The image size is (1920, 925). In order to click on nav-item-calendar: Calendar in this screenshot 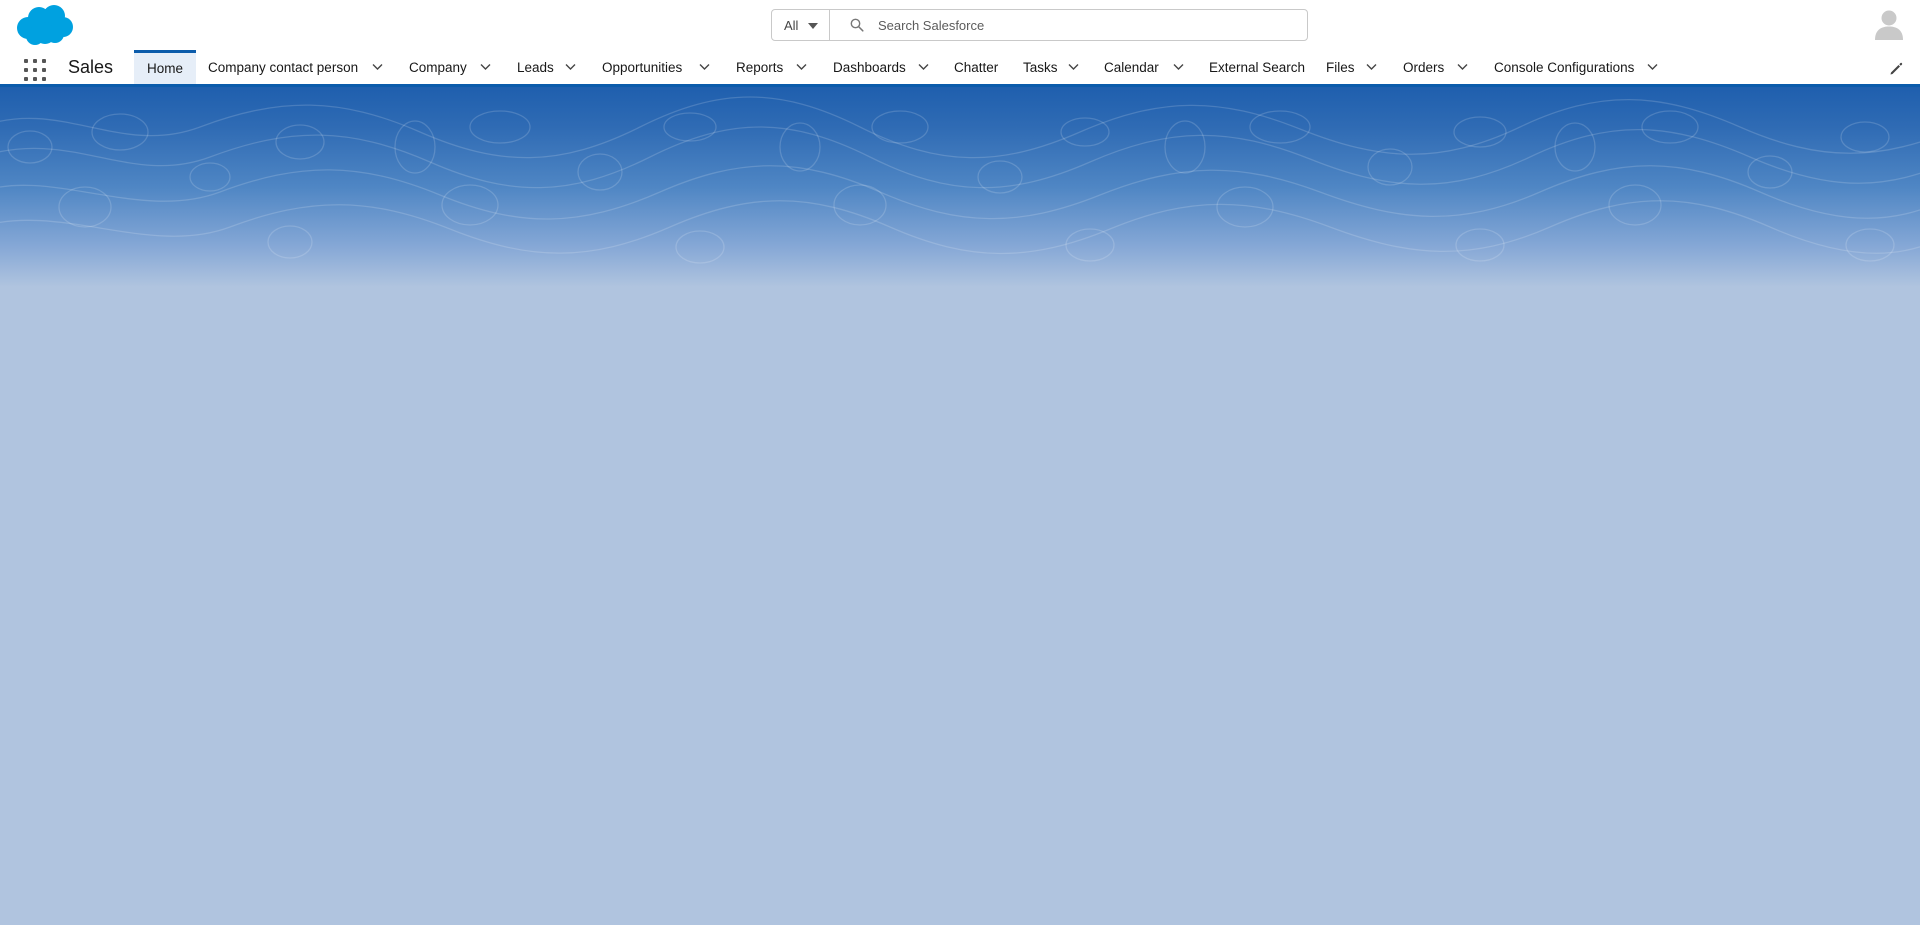, I will do `click(1131, 67)`.